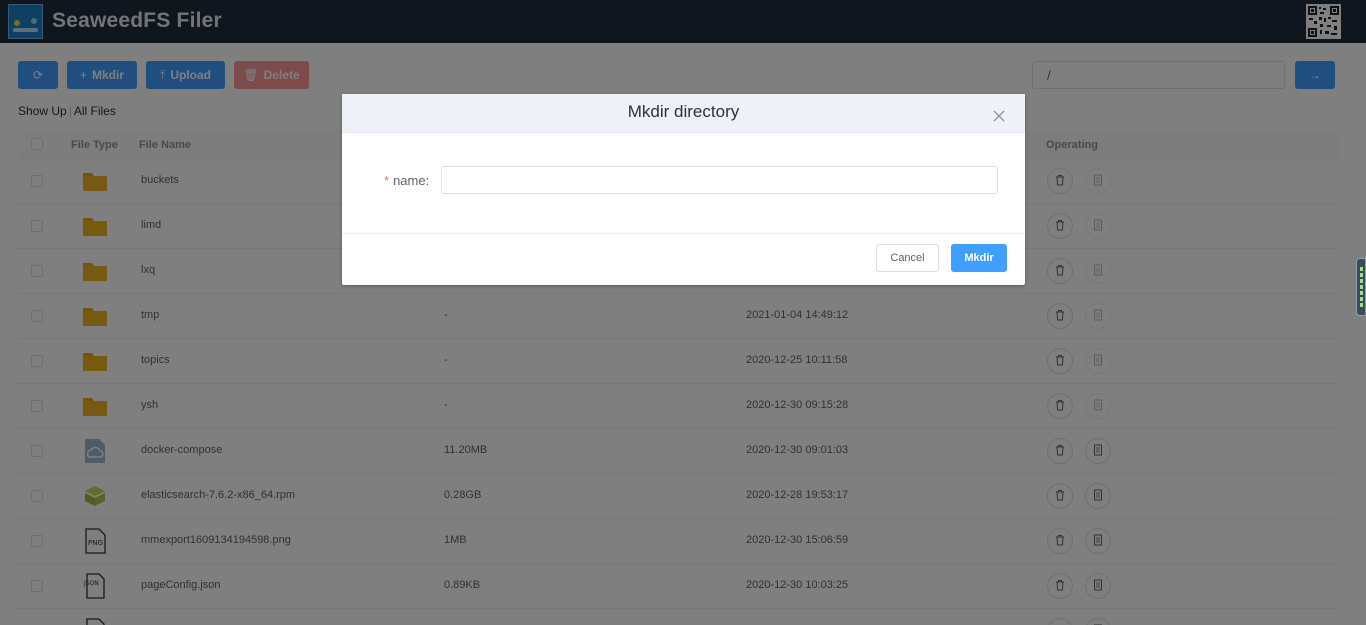 The image size is (1366, 625). I want to click on required-mark: *, so click(387, 180).